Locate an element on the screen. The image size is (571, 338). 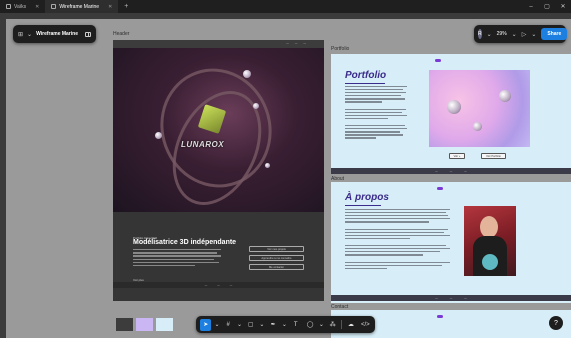
text-tool-icon: T is located at coordinates (295, 325).